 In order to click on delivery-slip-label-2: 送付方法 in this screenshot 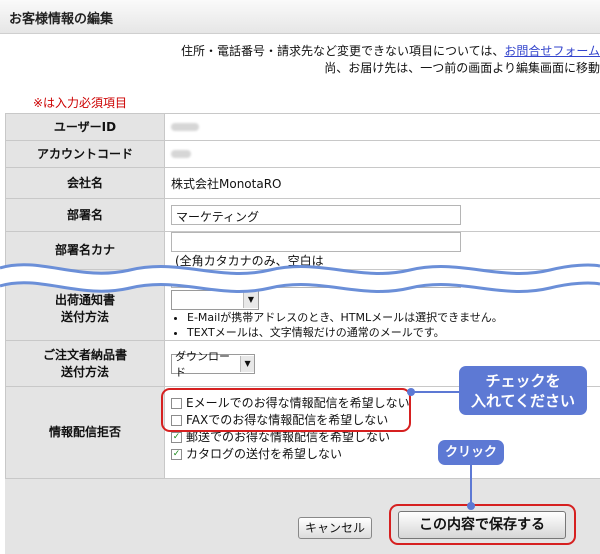, I will do `click(85, 372)`.